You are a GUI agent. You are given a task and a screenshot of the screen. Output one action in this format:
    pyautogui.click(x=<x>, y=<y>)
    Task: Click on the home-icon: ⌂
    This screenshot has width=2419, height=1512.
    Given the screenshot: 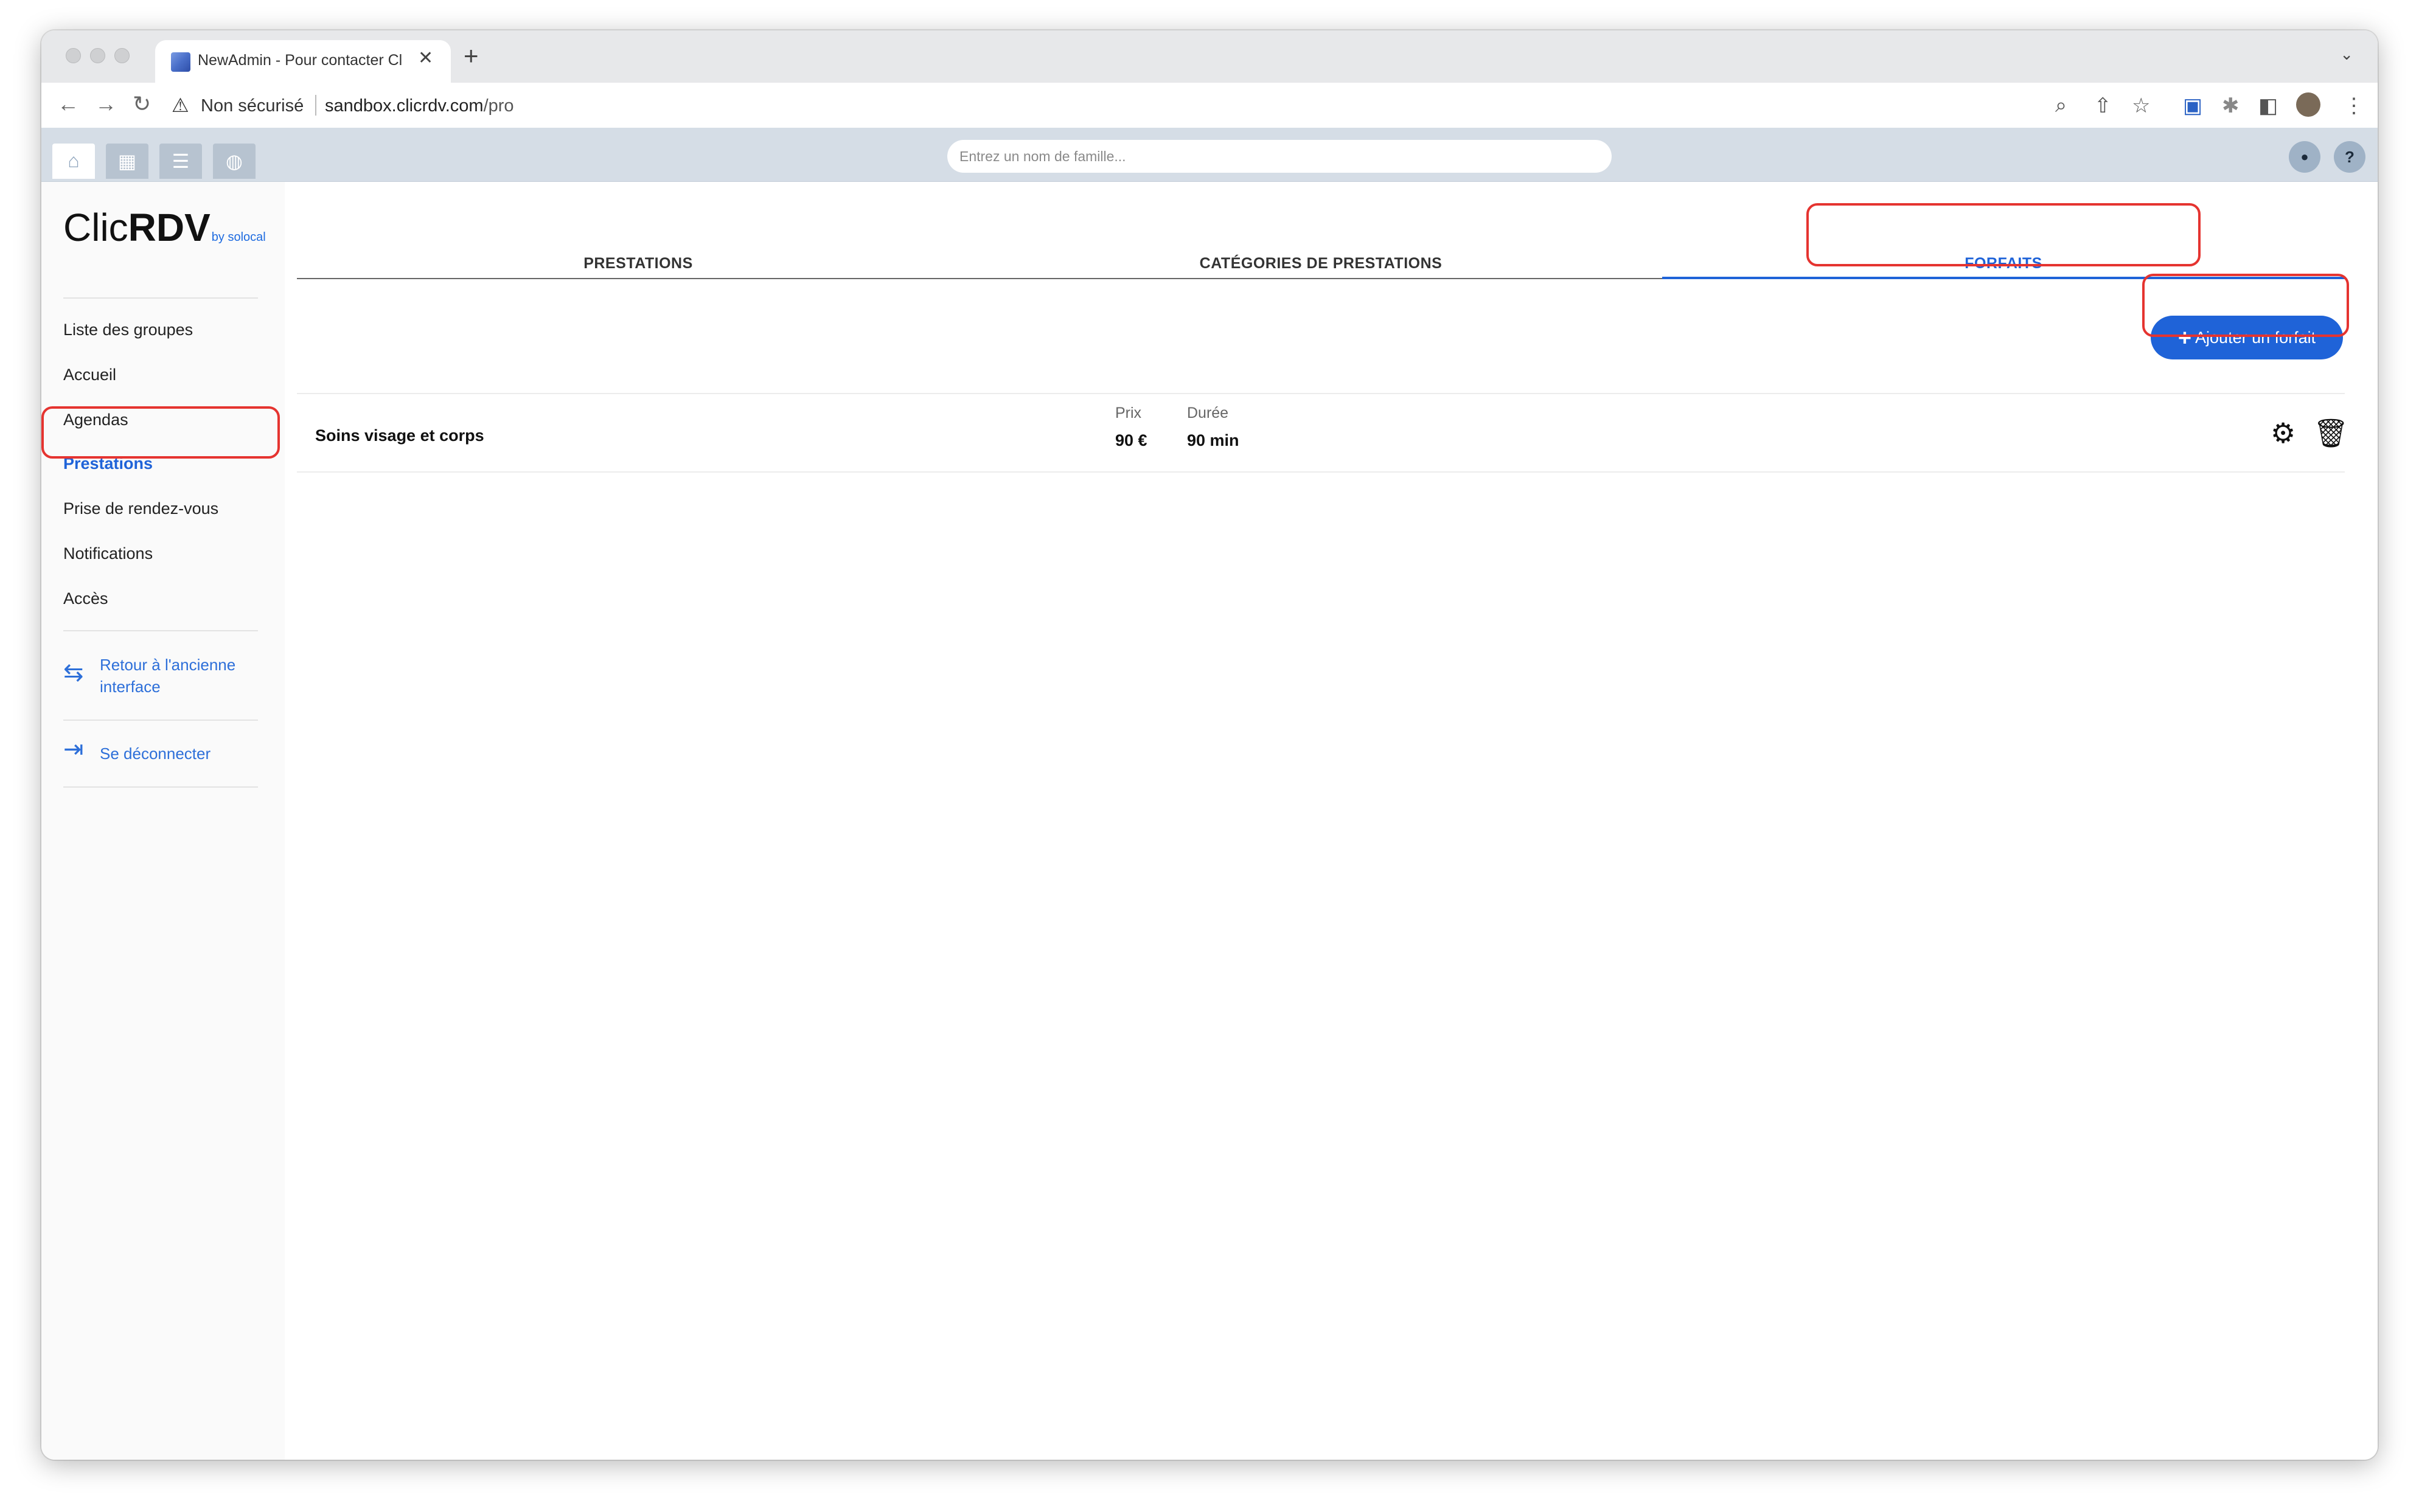 What is the action you would take?
    pyautogui.click(x=74, y=161)
    